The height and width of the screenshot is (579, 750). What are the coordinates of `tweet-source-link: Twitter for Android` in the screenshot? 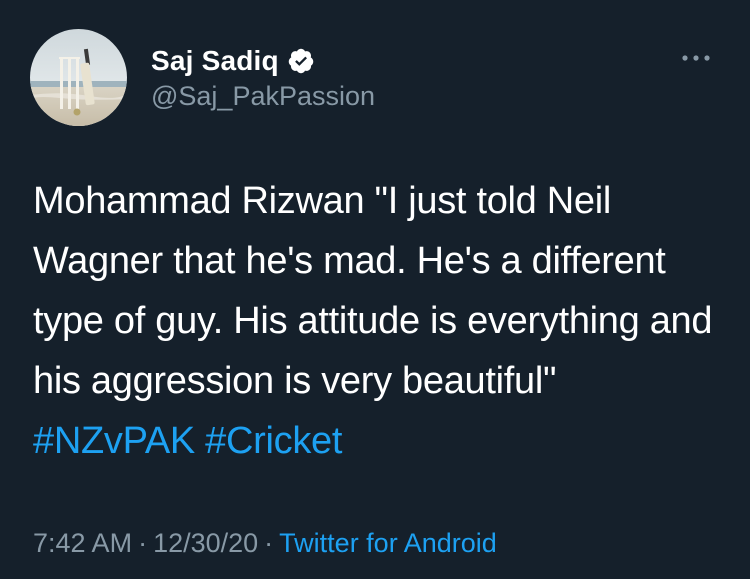 It's located at (388, 543).